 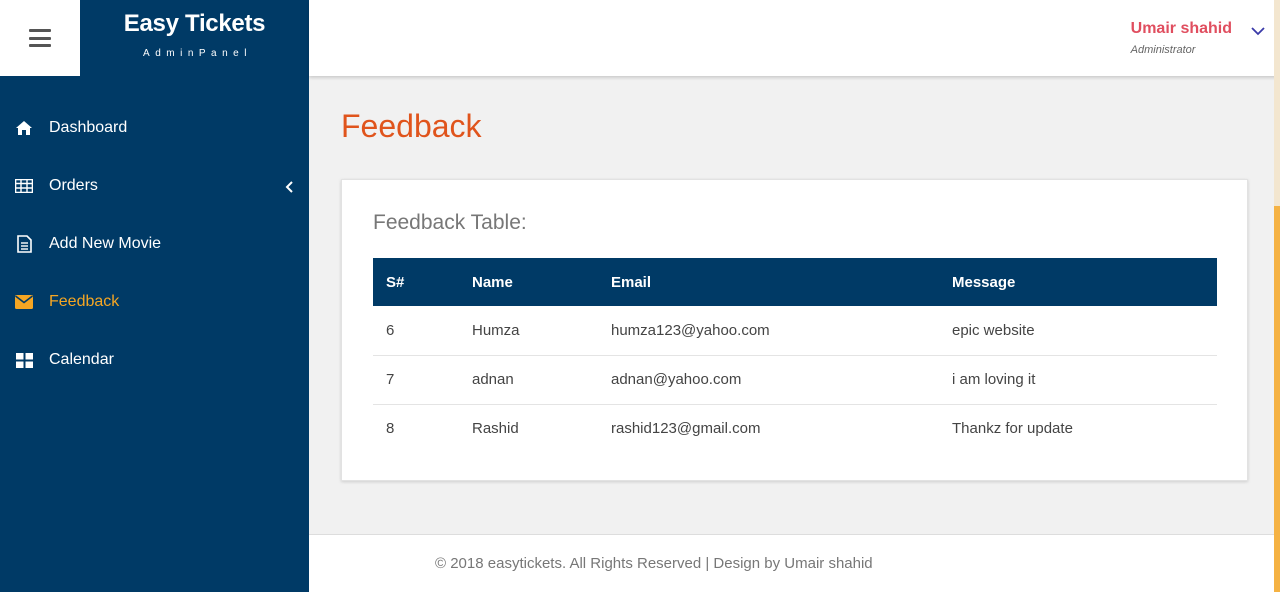 What do you see at coordinates (1012, 429) in the screenshot?
I see `table-cell: Thankz for update` at bounding box center [1012, 429].